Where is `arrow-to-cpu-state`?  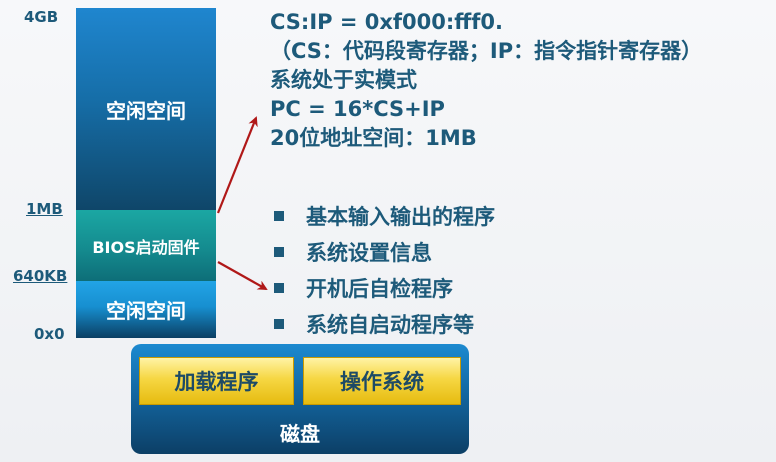
arrow-to-cpu-state is located at coordinates (237, 165).